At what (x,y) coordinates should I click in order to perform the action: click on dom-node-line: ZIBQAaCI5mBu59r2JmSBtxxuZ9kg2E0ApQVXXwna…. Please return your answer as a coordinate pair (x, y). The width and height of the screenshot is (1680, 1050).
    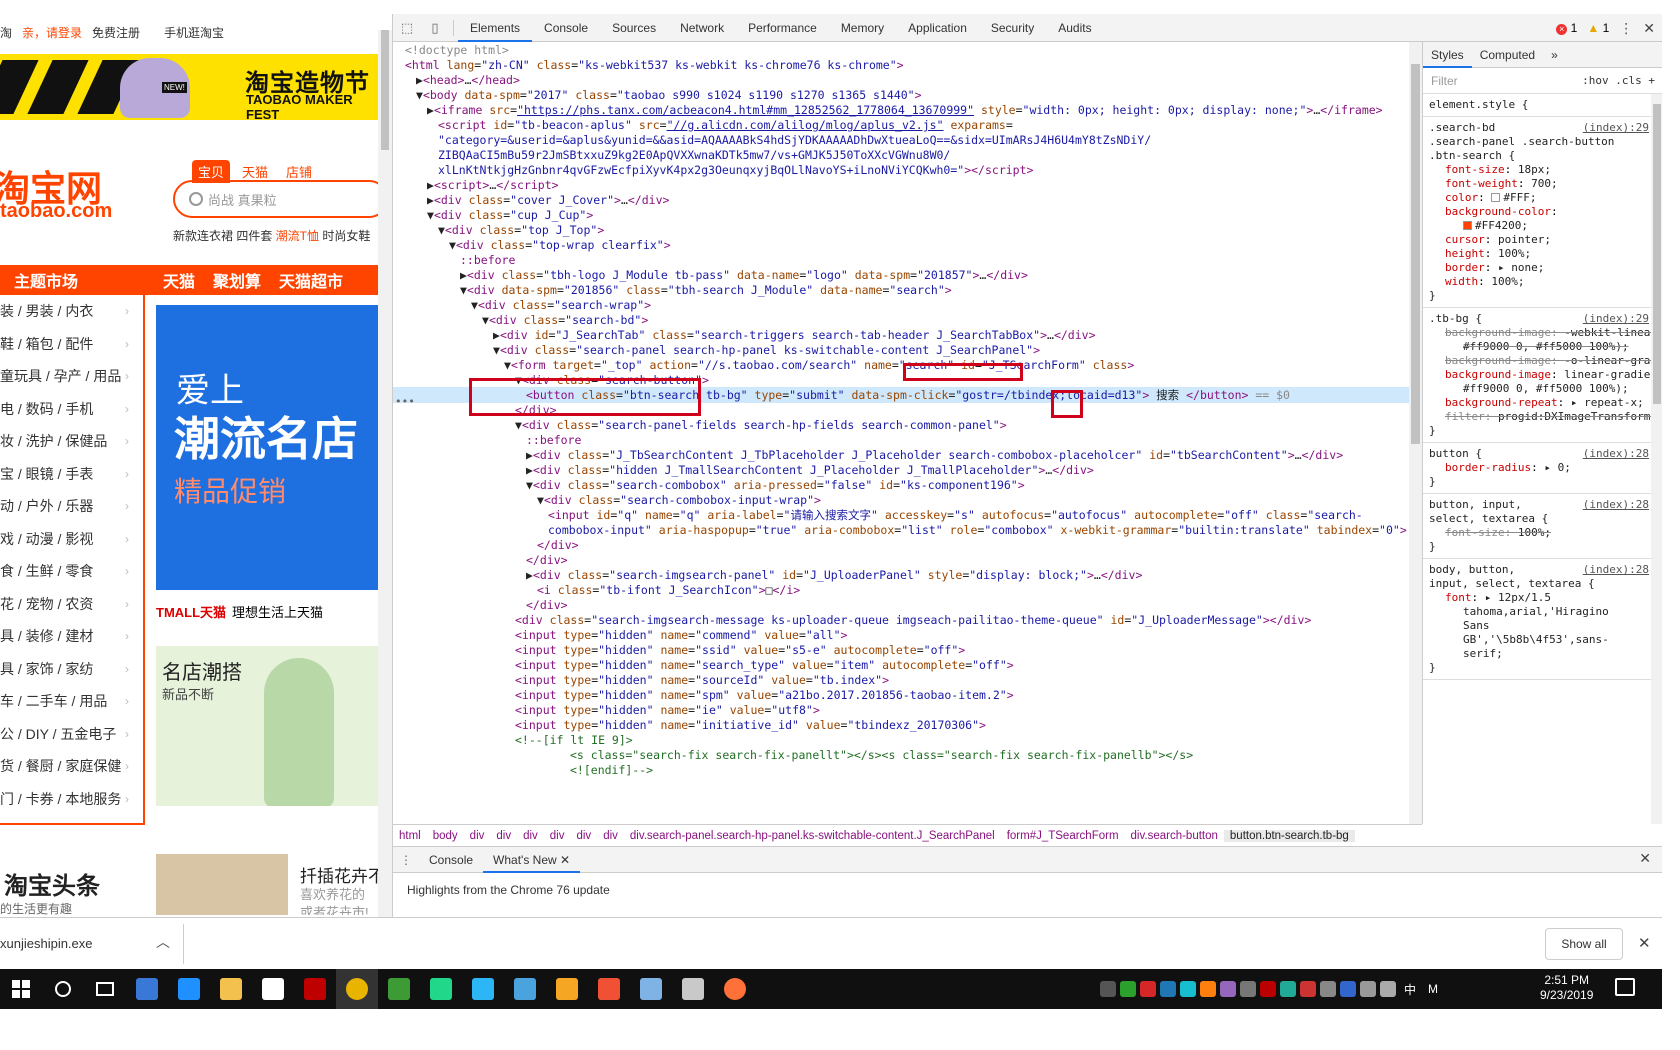
    Looking at the image, I should click on (907, 155).